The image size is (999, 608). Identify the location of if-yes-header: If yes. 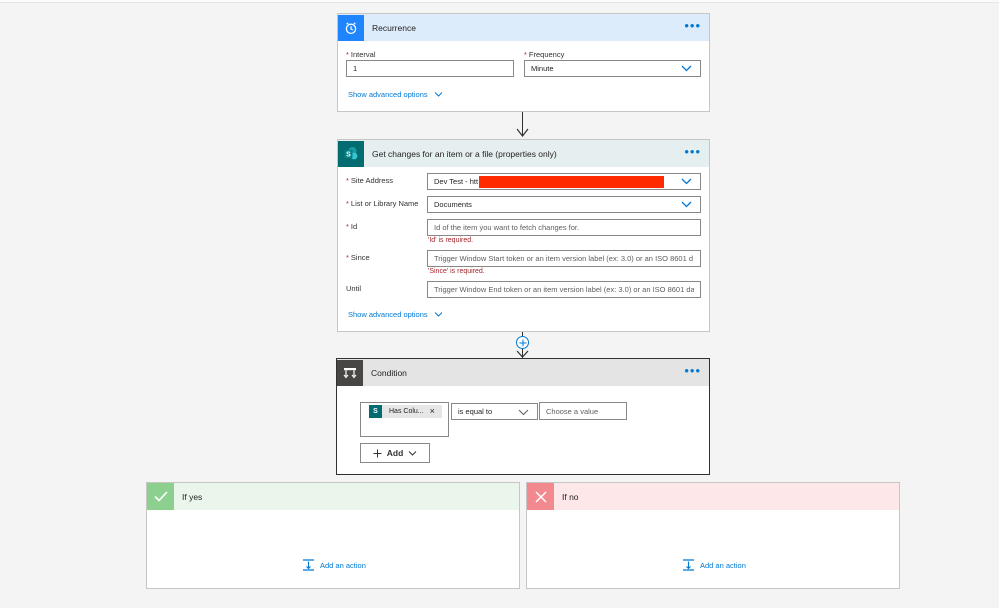
(333, 496).